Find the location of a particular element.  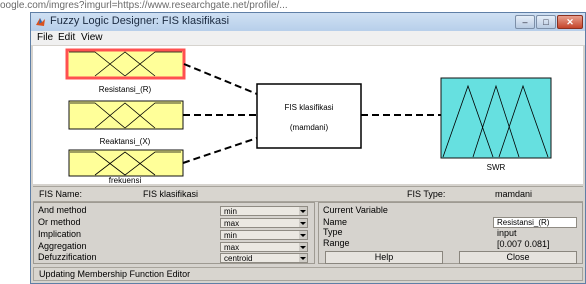

menu-bar: File Edit View is located at coordinates (308, 38).